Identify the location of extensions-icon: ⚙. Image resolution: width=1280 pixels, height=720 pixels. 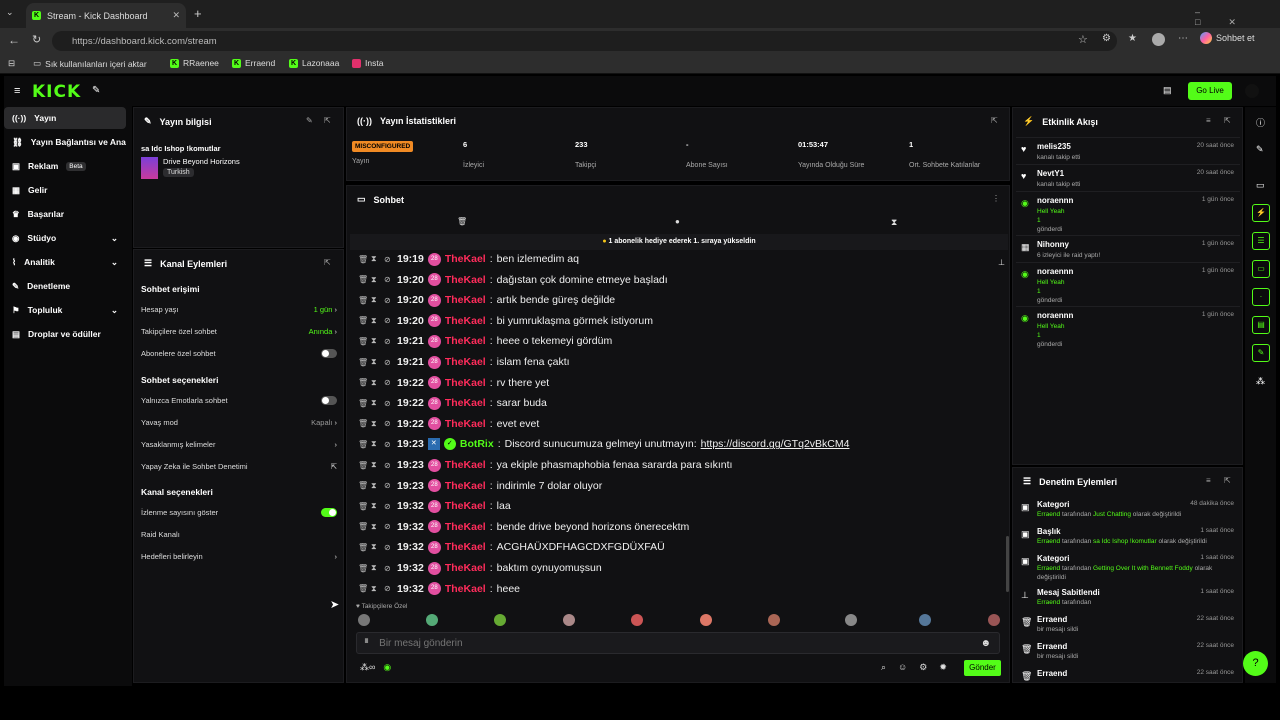
(1106, 38).